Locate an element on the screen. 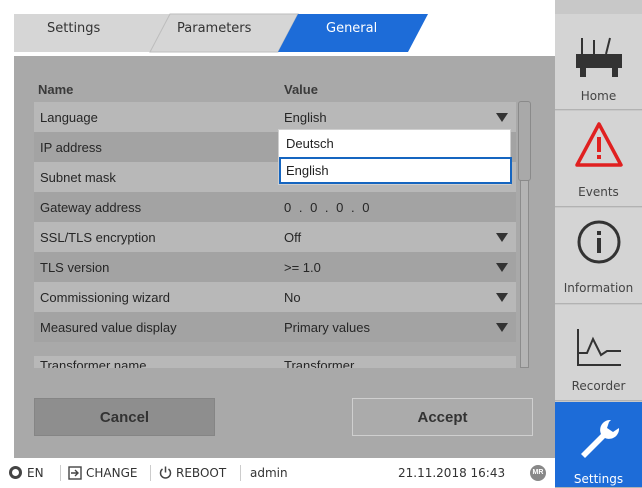 This screenshot has height=488, width=642. row-name: SSL/TLS encryption is located at coordinates (98, 237).